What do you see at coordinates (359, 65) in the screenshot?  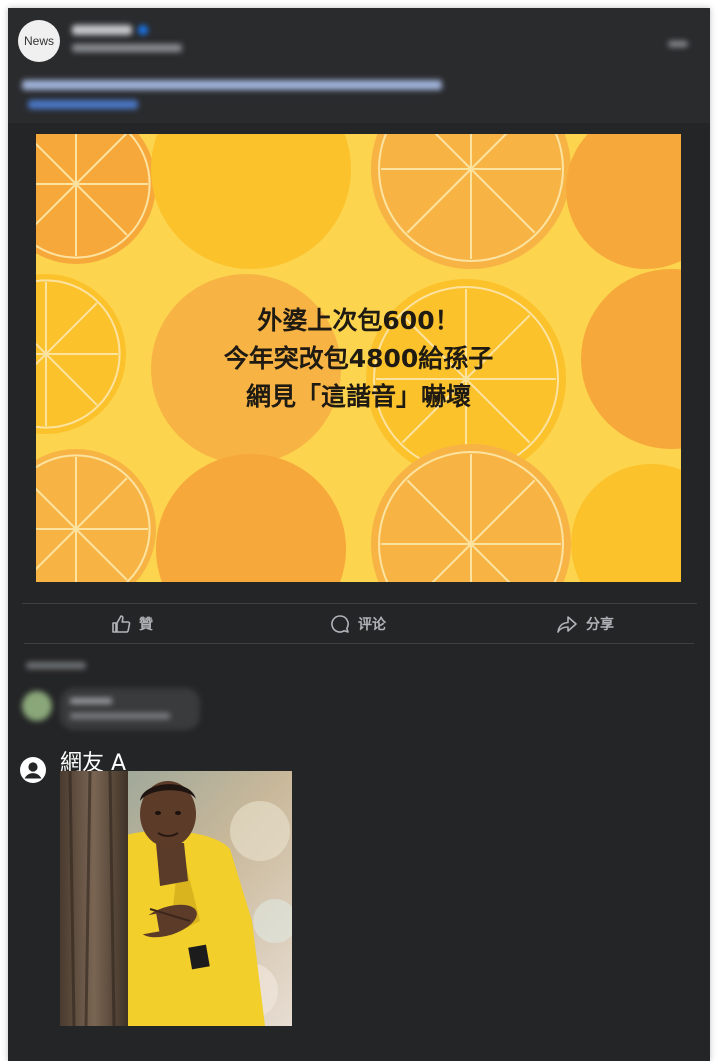 I see `post-header: News` at bounding box center [359, 65].